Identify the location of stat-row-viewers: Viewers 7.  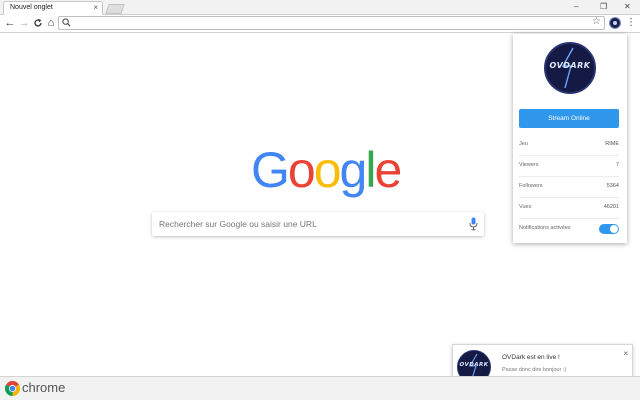
(569, 166).